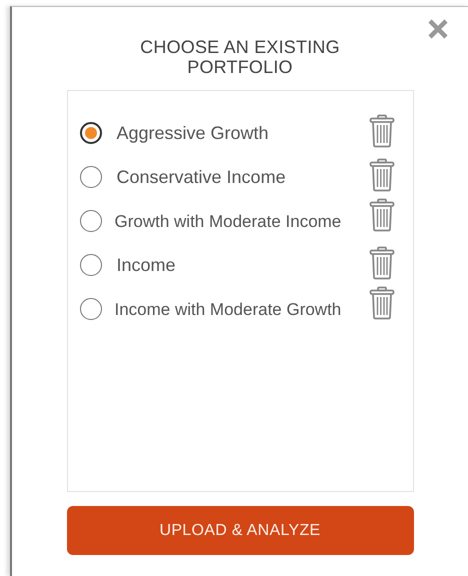 The width and height of the screenshot is (468, 576). Describe the element at coordinates (231, 177) in the screenshot. I see `portfolio-name: Conservative Income` at that location.